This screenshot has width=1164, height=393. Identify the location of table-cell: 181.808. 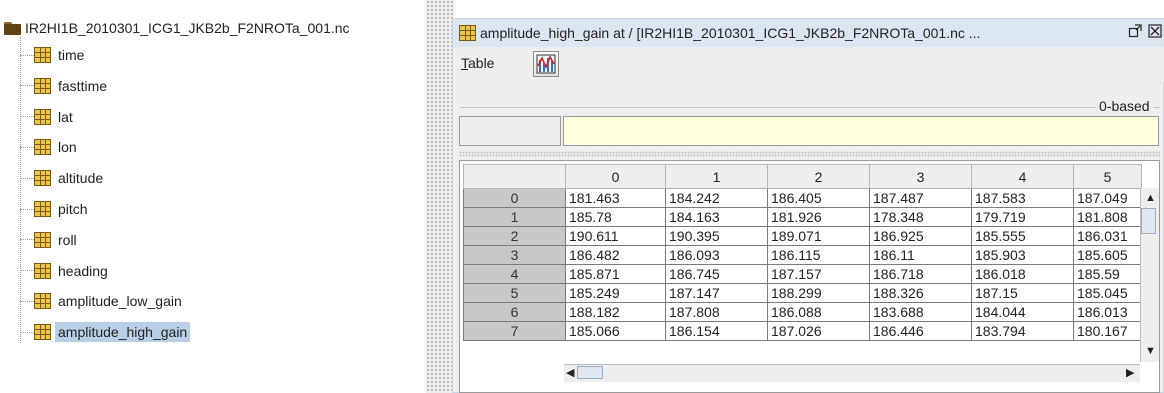
(1107, 217).